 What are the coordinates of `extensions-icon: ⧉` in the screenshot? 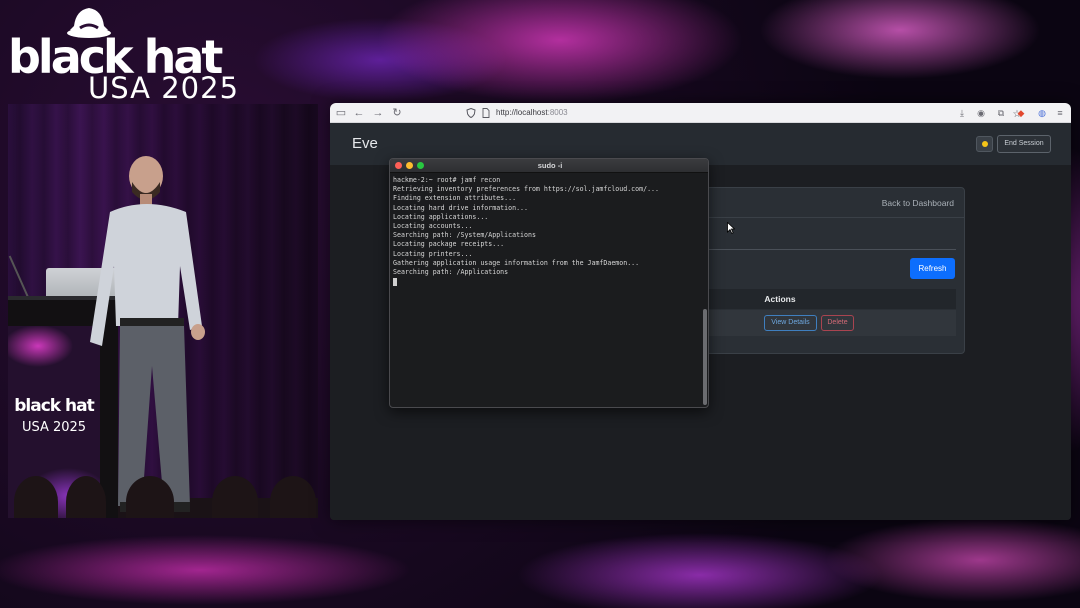 It's located at (1001, 113).